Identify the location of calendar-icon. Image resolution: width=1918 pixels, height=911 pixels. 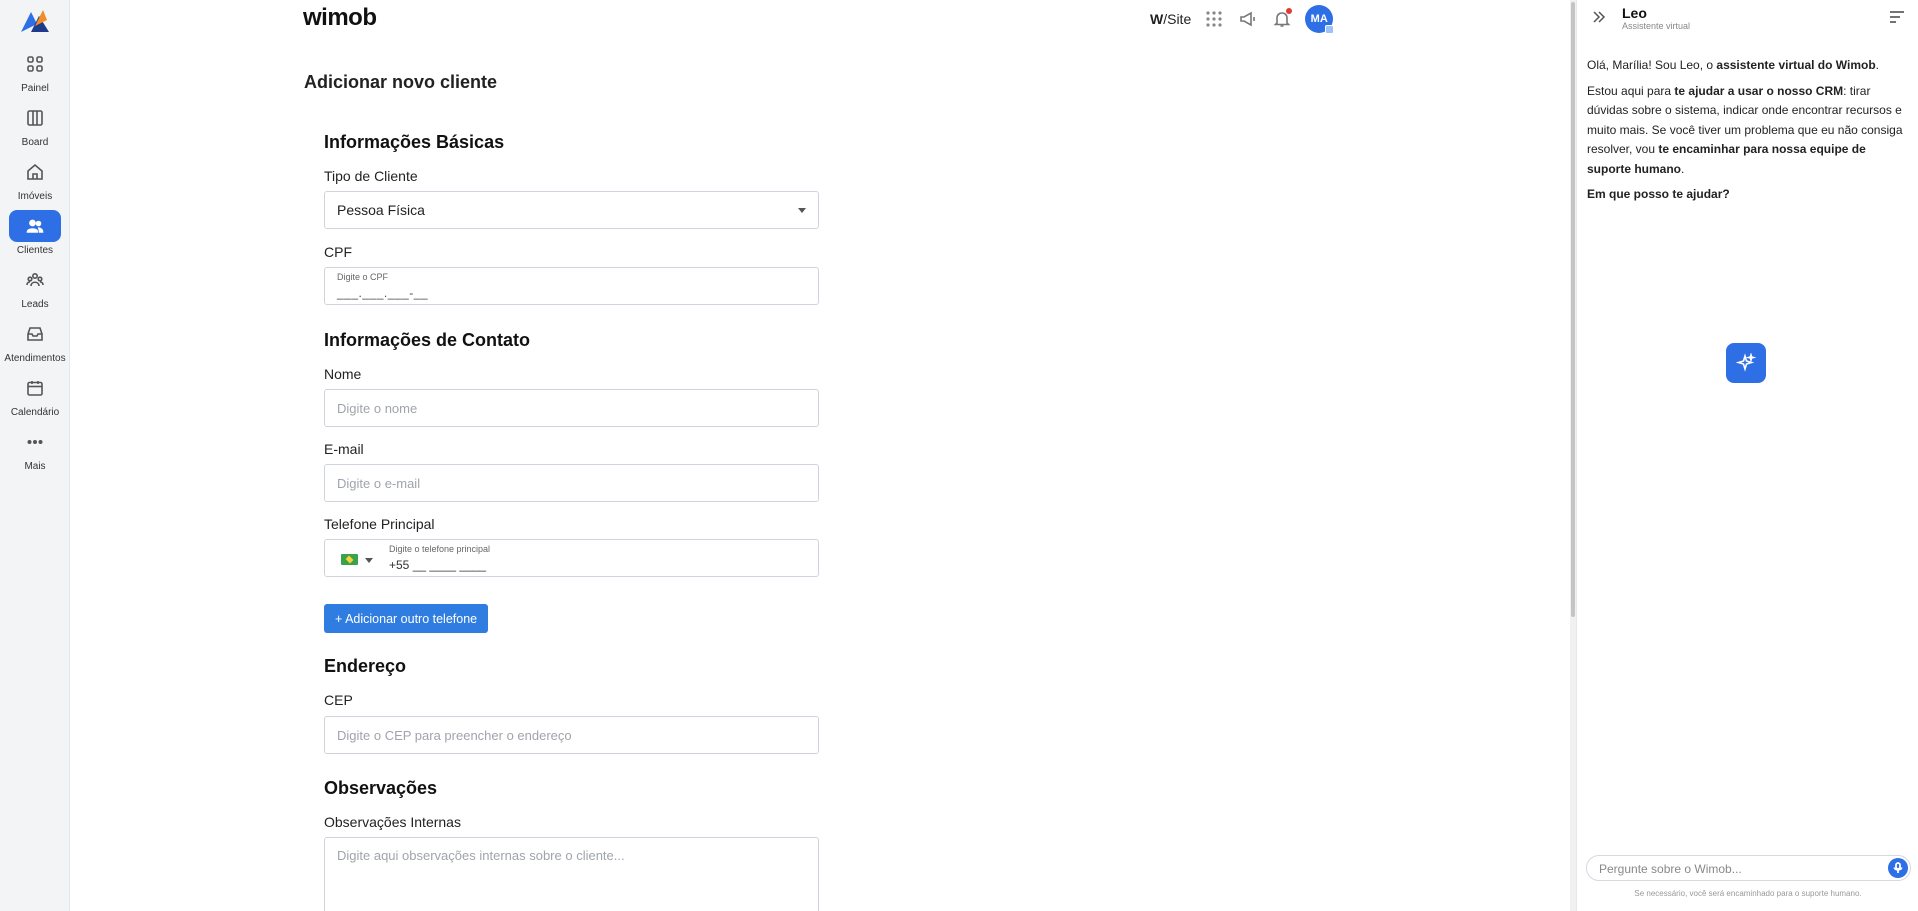
(35, 388).